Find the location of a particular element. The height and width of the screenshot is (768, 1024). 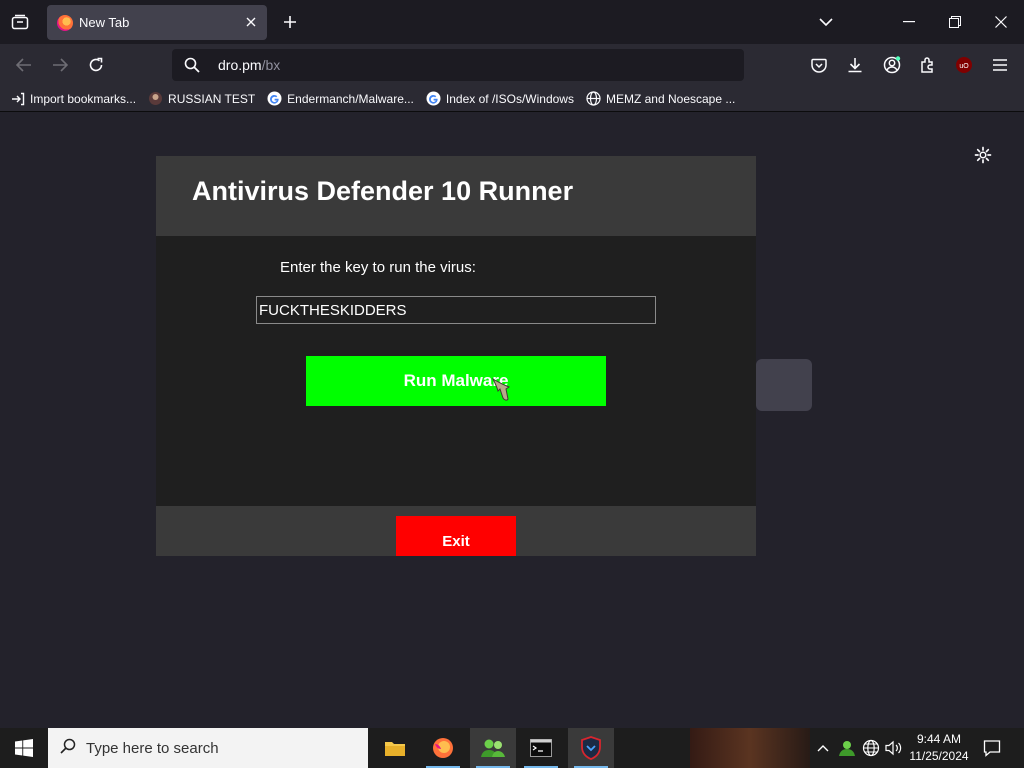

tab-list-icon is located at coordinates (20, 22).